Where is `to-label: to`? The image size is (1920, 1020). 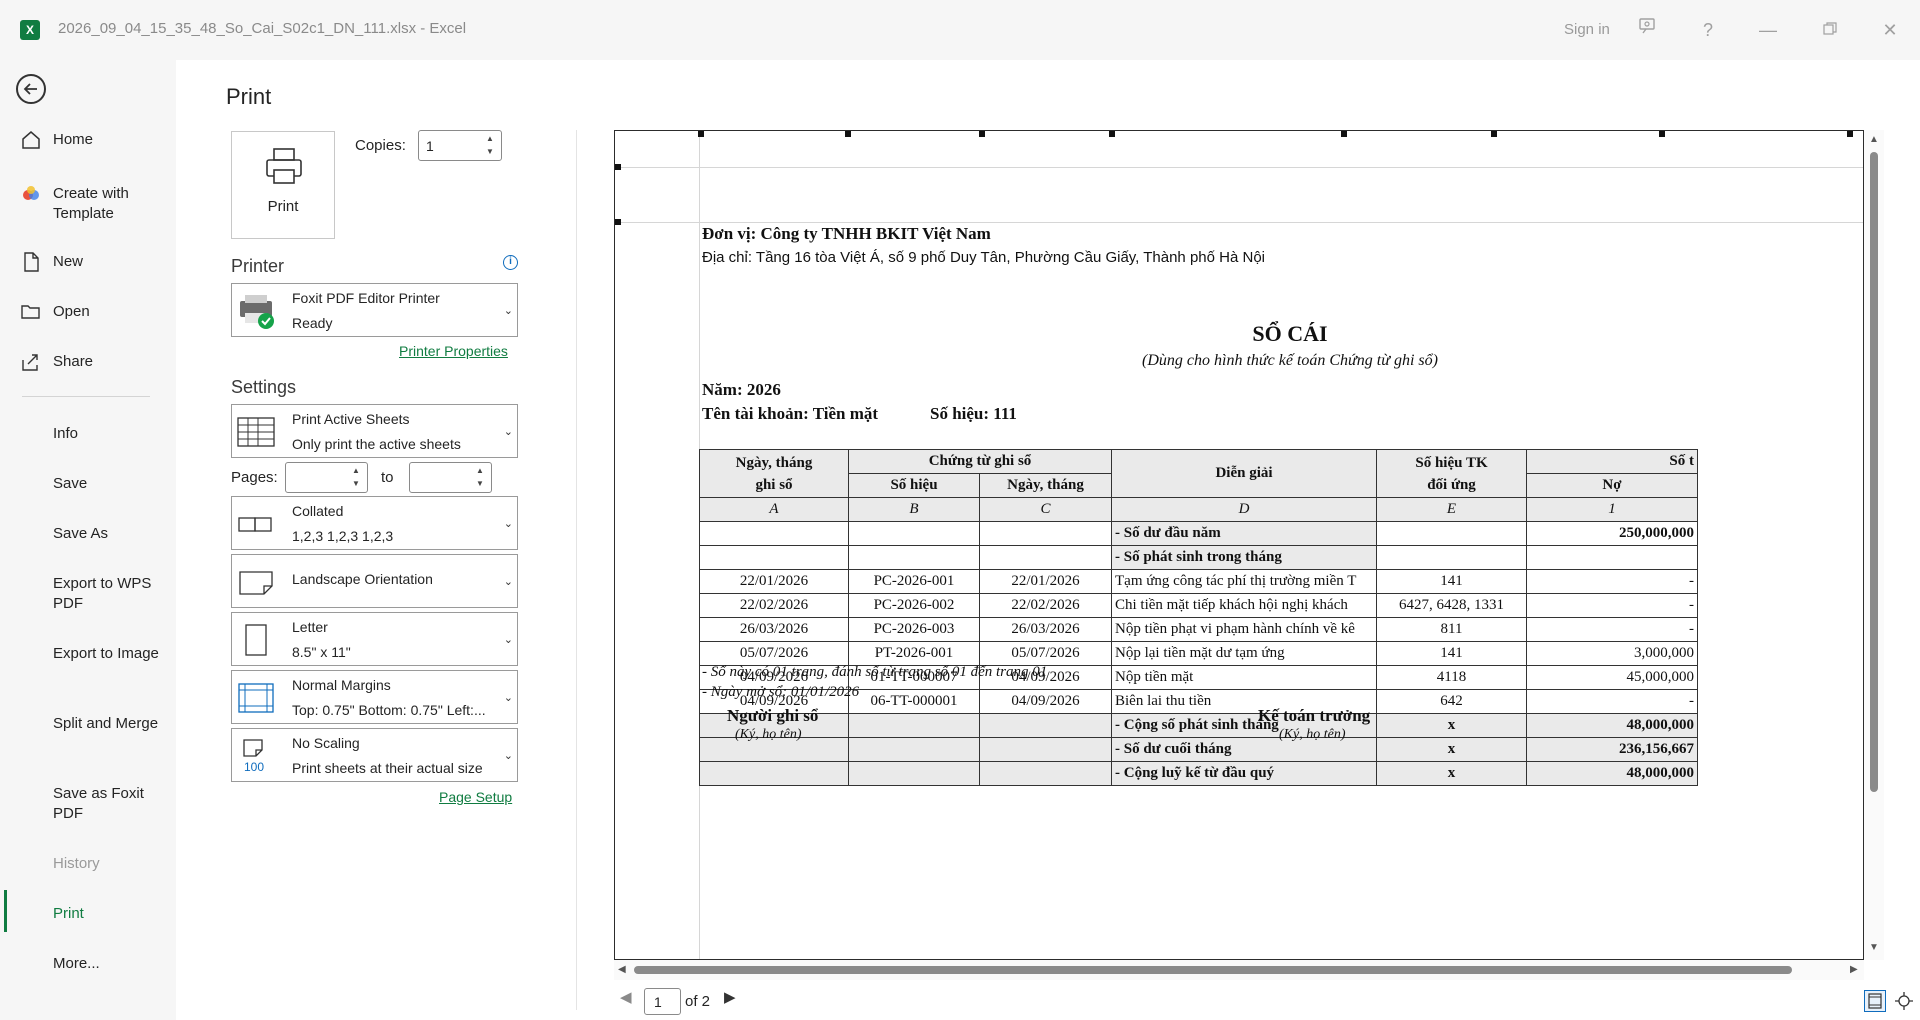 to-label: to is located at coordinates (387, 477).